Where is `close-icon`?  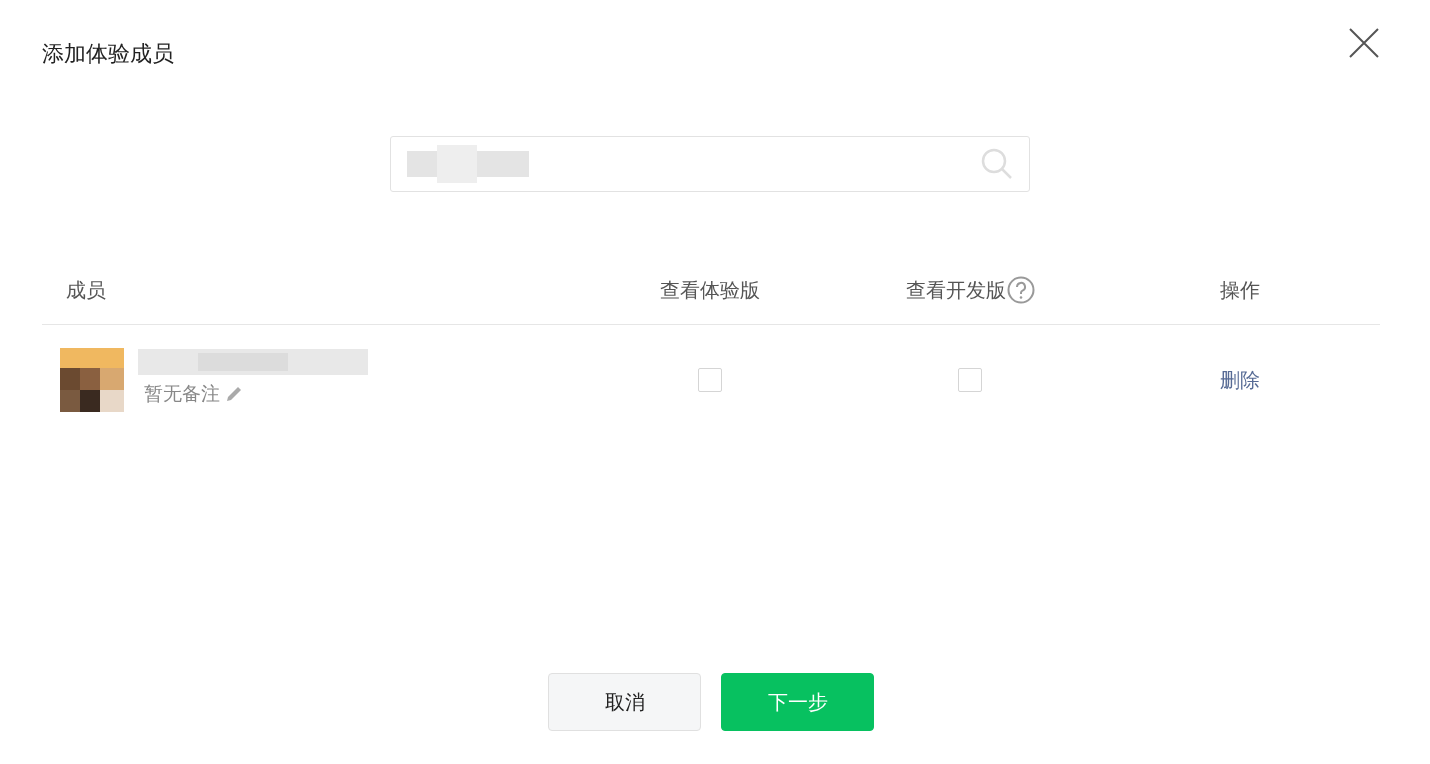 close-icon is located at coordinates (1364, 43).